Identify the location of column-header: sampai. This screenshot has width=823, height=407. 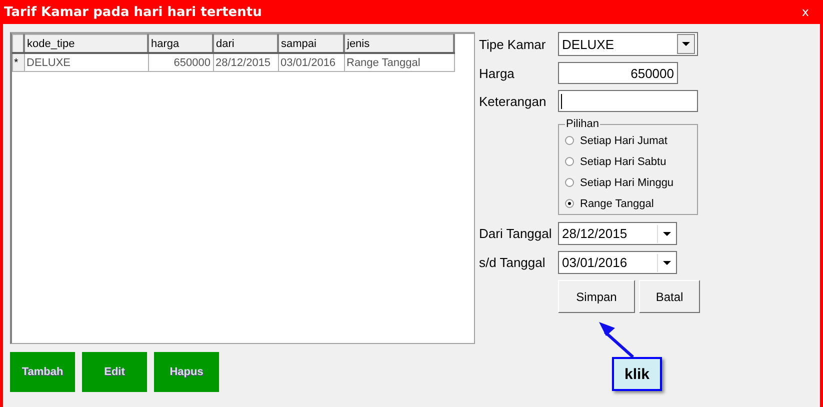
(311, 43).